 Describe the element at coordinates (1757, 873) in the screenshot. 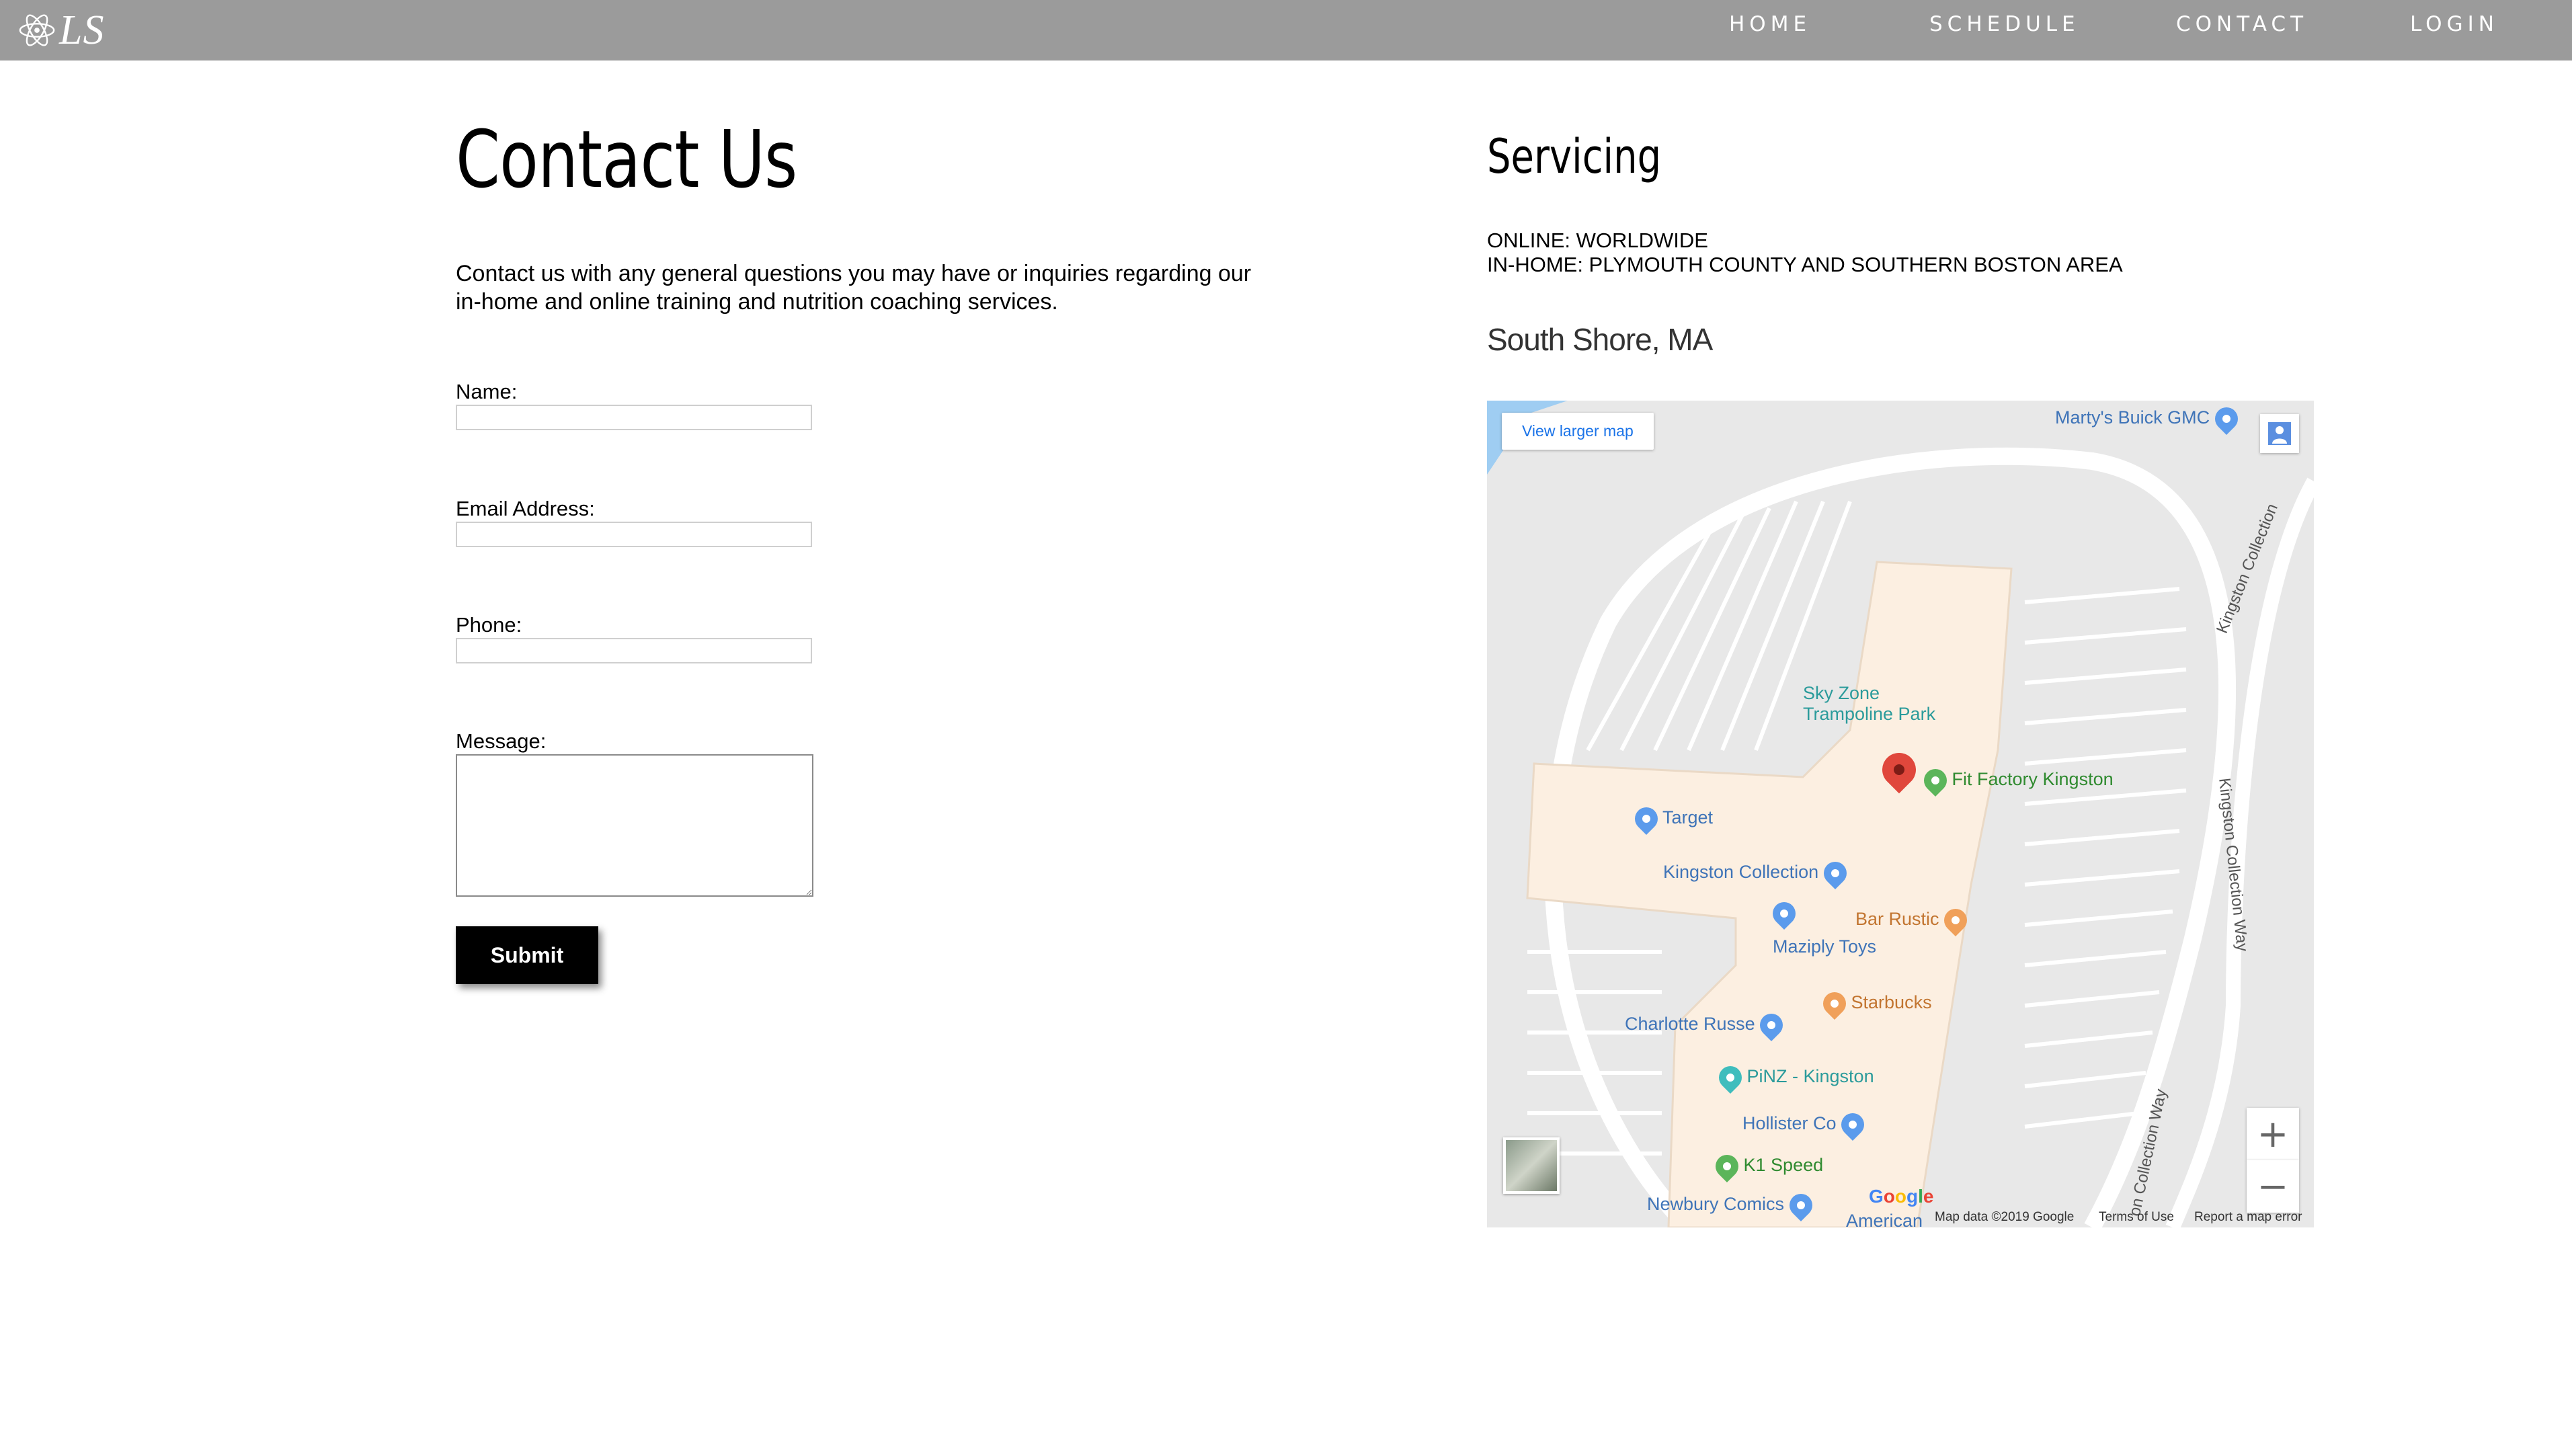

I see `poi-kingston-collection: Kingston Collection` at that location.